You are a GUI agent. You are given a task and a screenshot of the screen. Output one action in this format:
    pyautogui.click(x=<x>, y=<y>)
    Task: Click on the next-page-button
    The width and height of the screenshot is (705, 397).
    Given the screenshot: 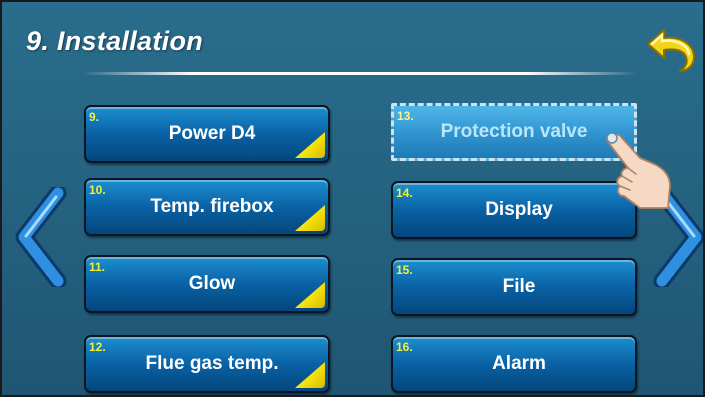 What is the action you would take?
    pyautogui.click(x=676, y=237)
    